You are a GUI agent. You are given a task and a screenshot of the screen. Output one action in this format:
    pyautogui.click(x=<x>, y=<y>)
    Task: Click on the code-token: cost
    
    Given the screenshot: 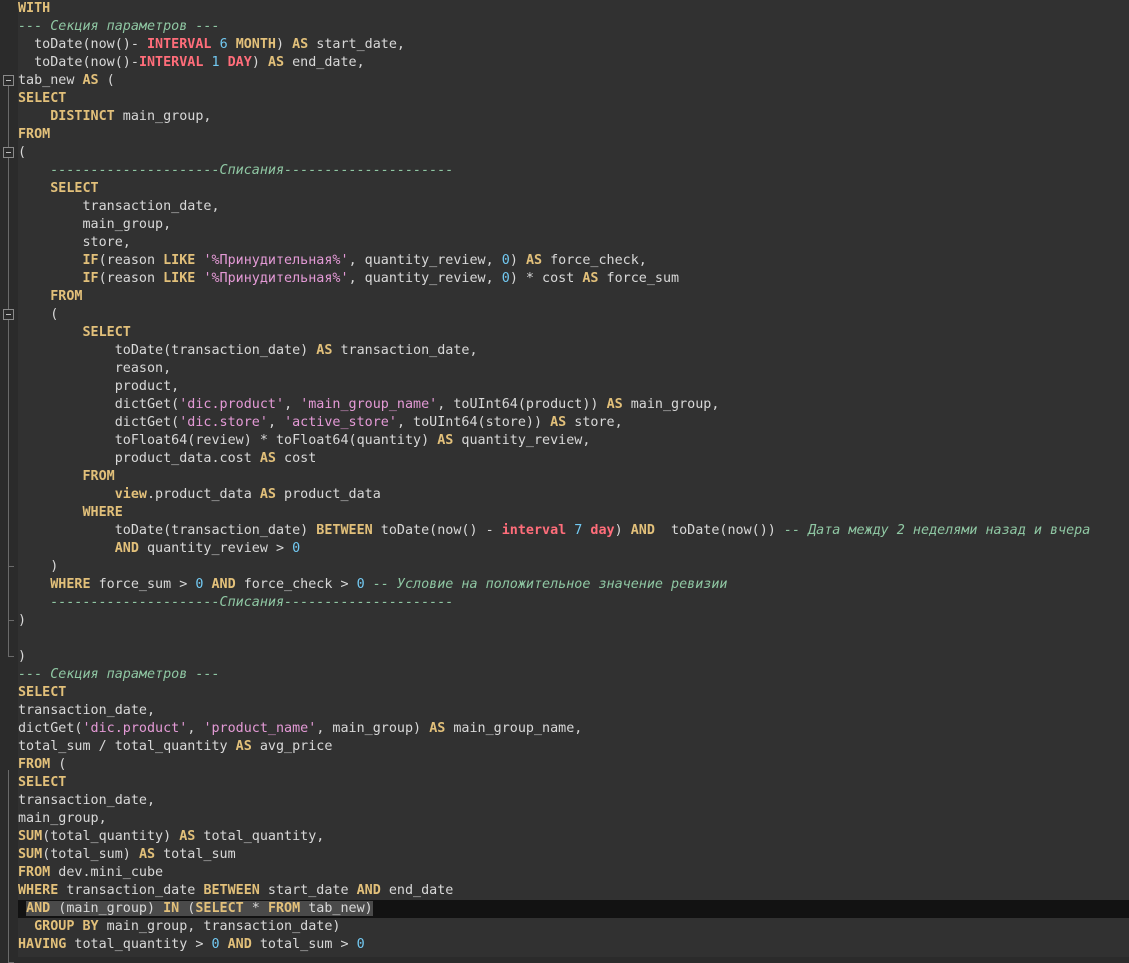 What is the action you would take?
    pyautogui.click(x=296, y=458)
    